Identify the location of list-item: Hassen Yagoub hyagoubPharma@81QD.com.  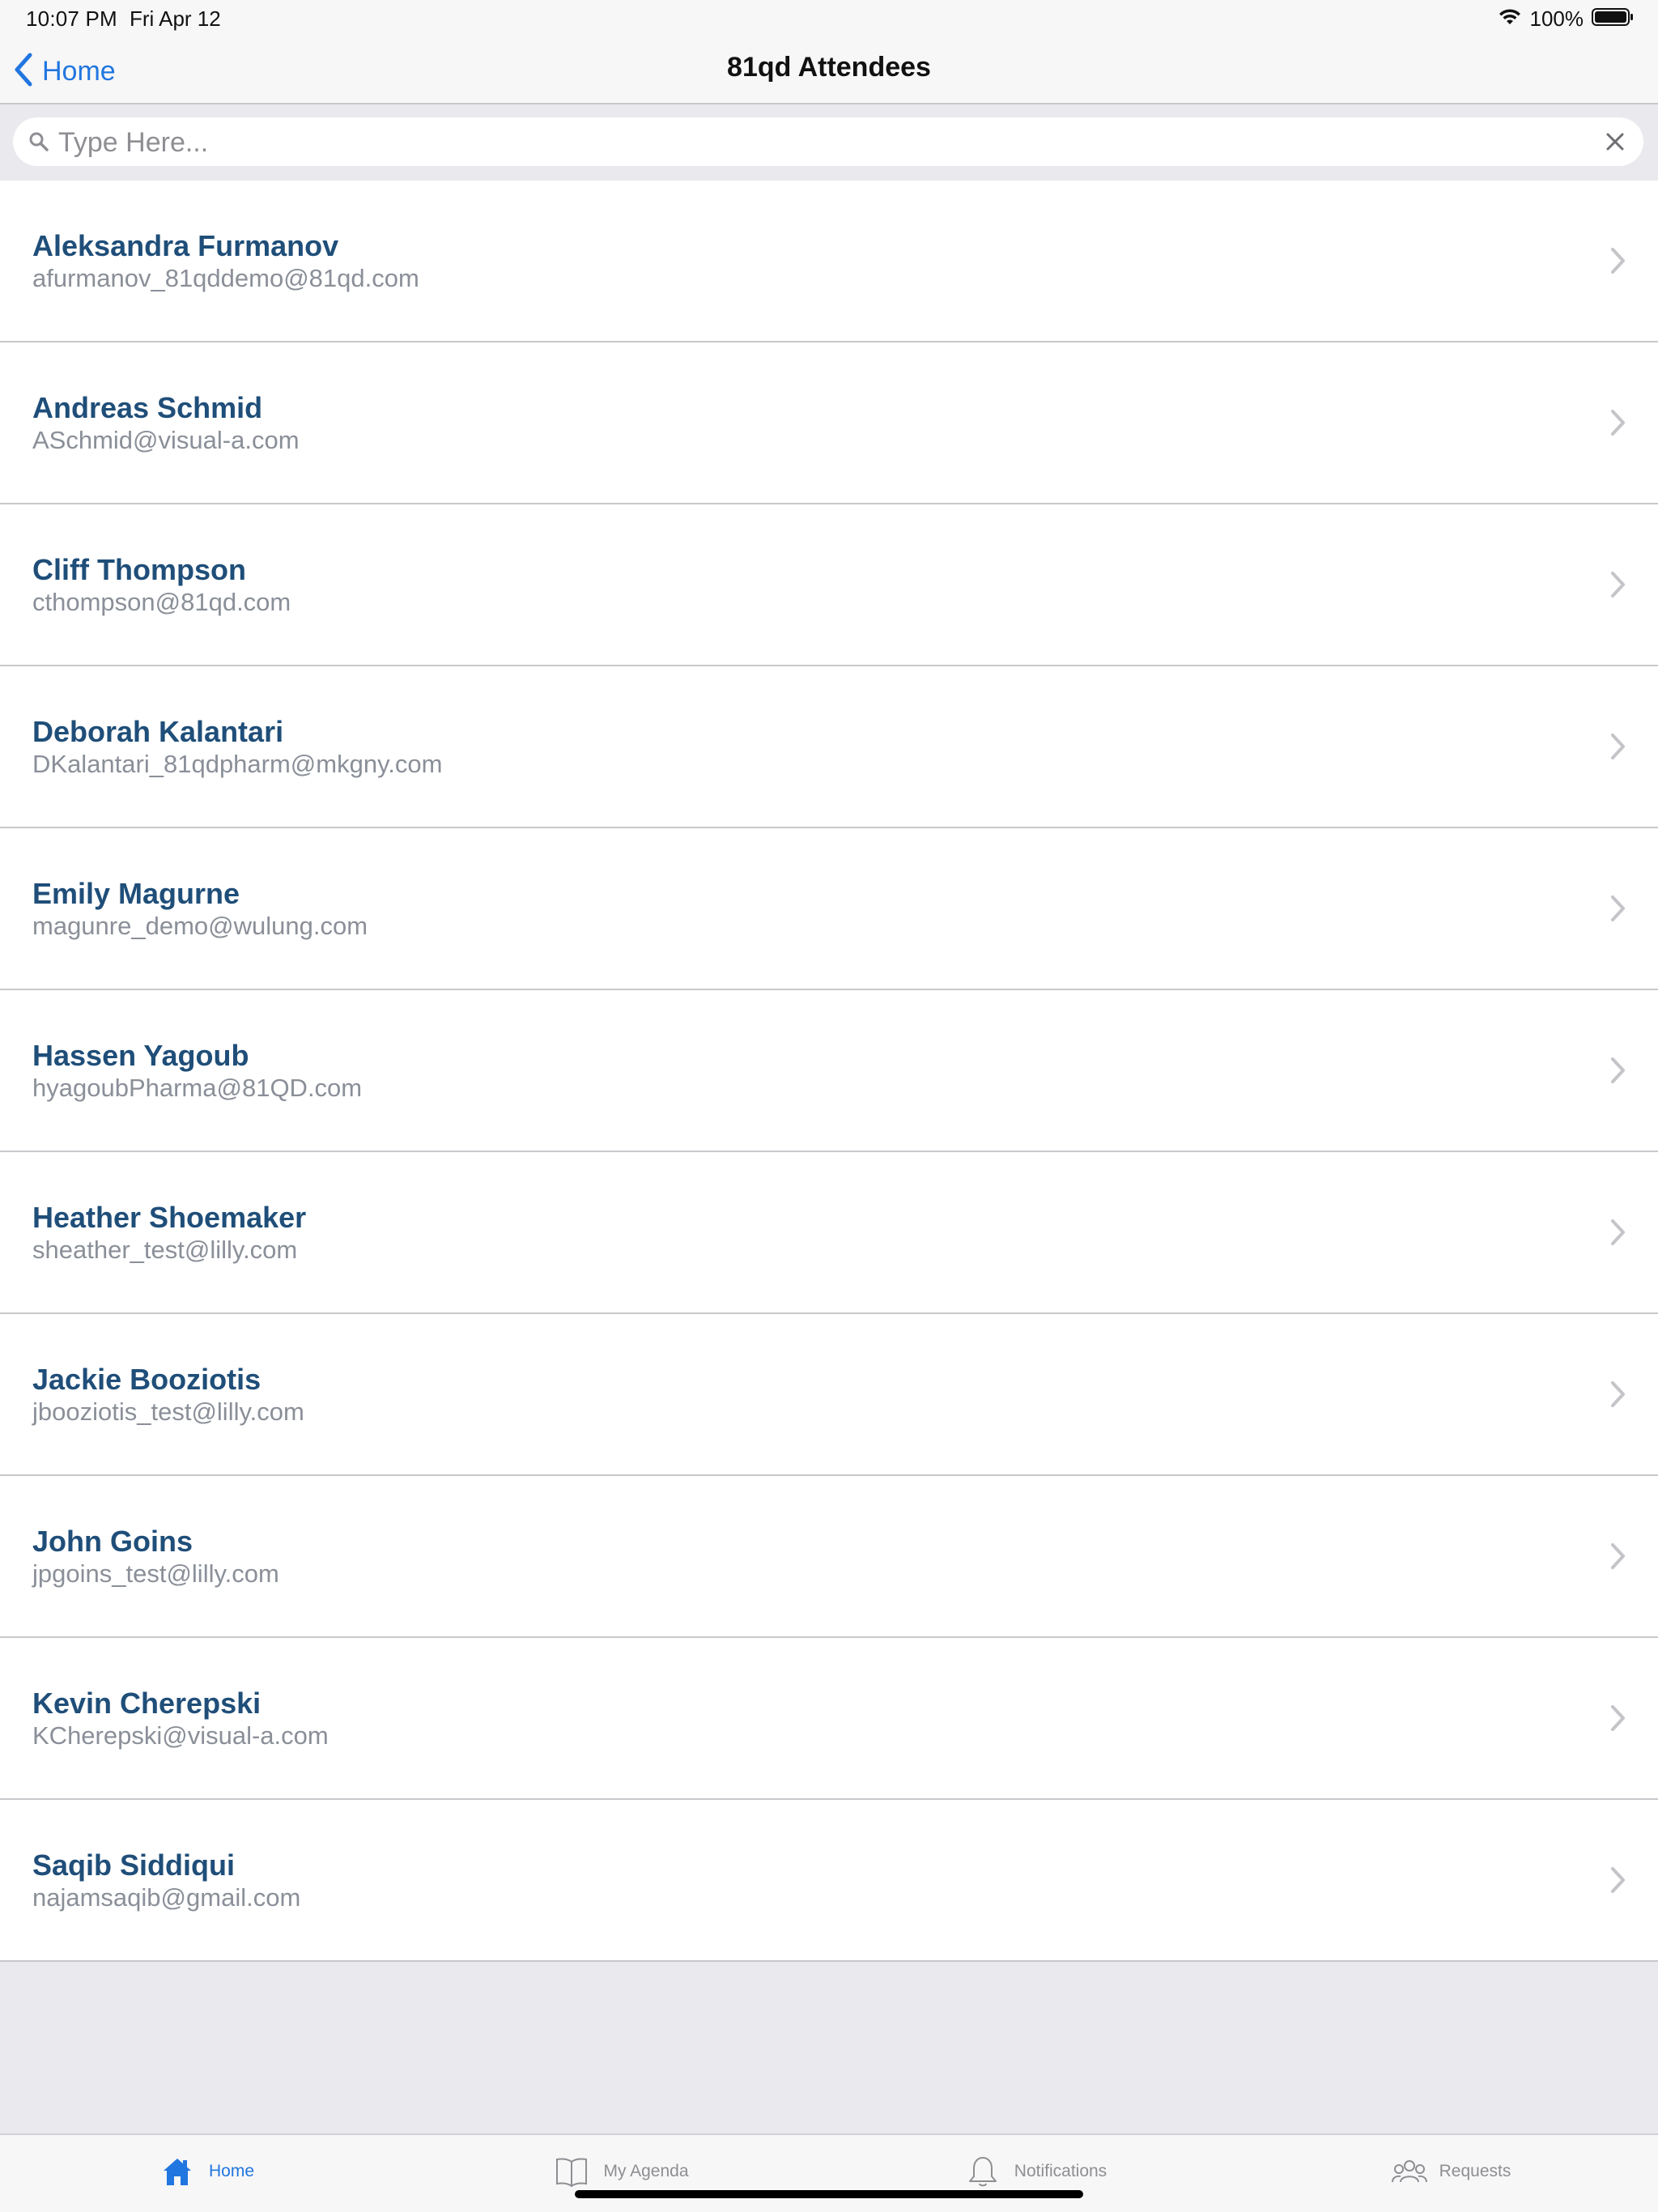
(829, 1071).